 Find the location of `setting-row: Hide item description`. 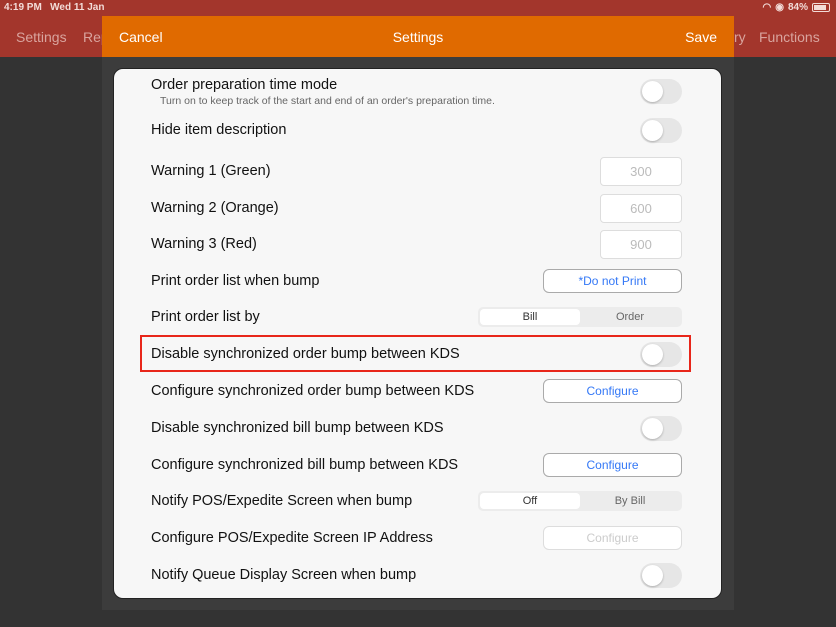

setting-row: Hide item description is located at coordinates (416, 130).